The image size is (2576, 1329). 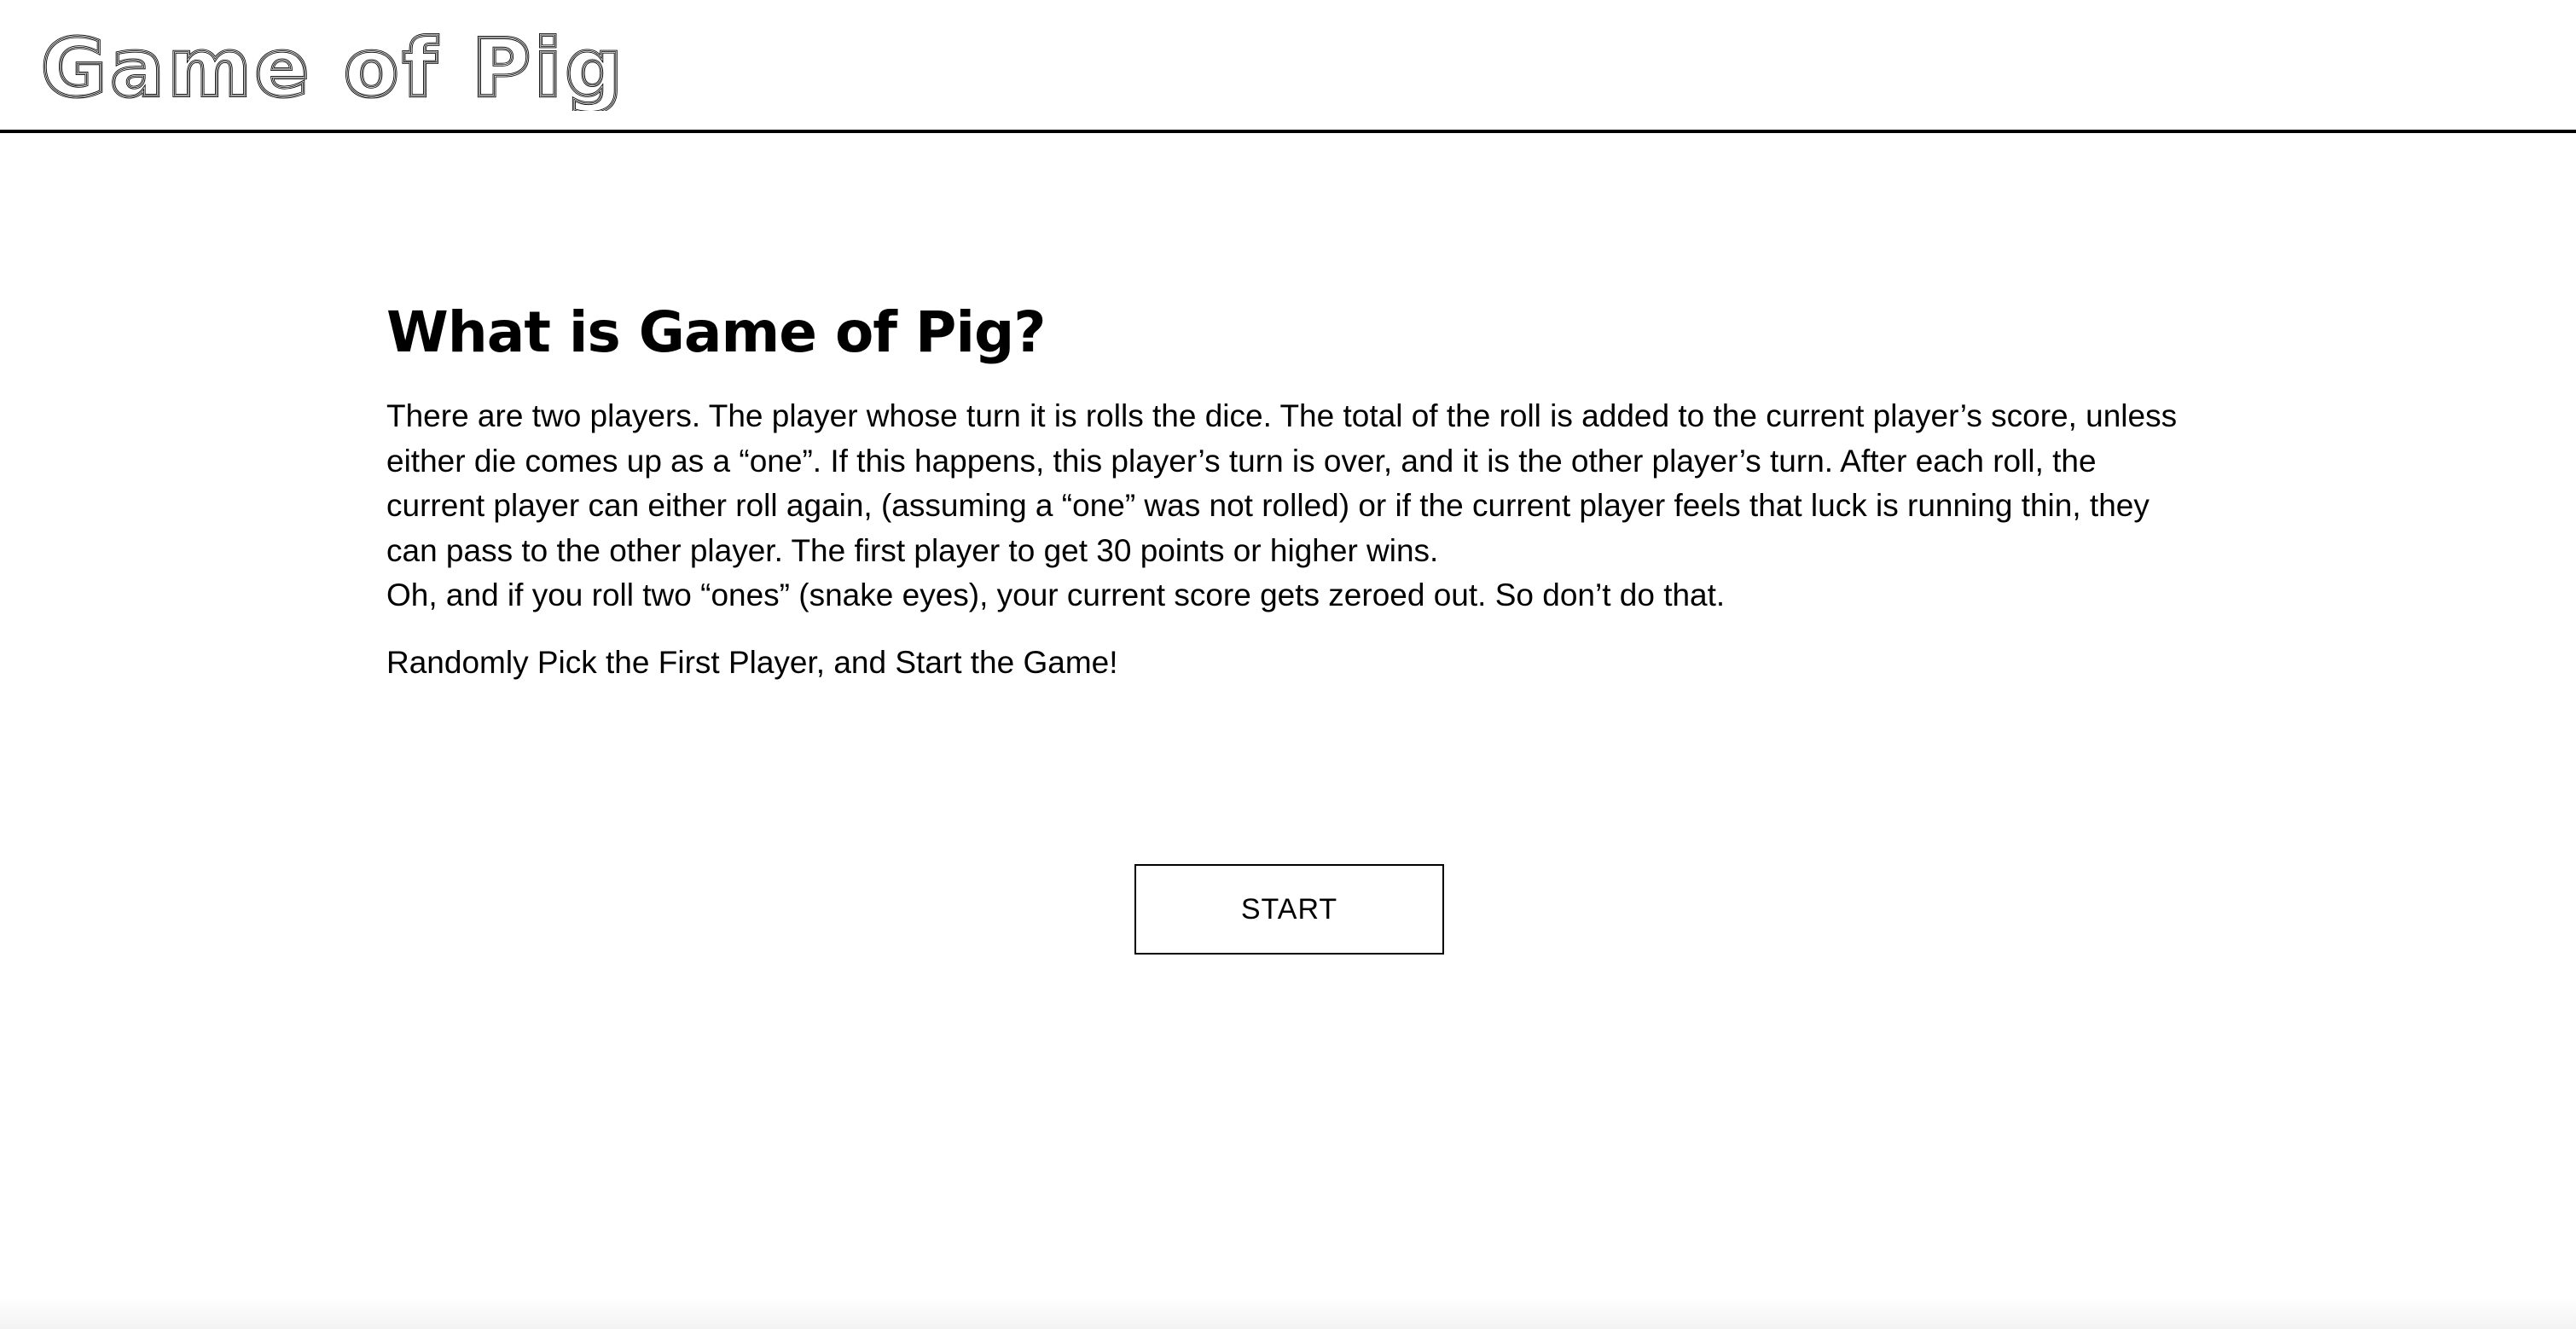 I want to click on footer-shade, so click(x=1288, y=1313).